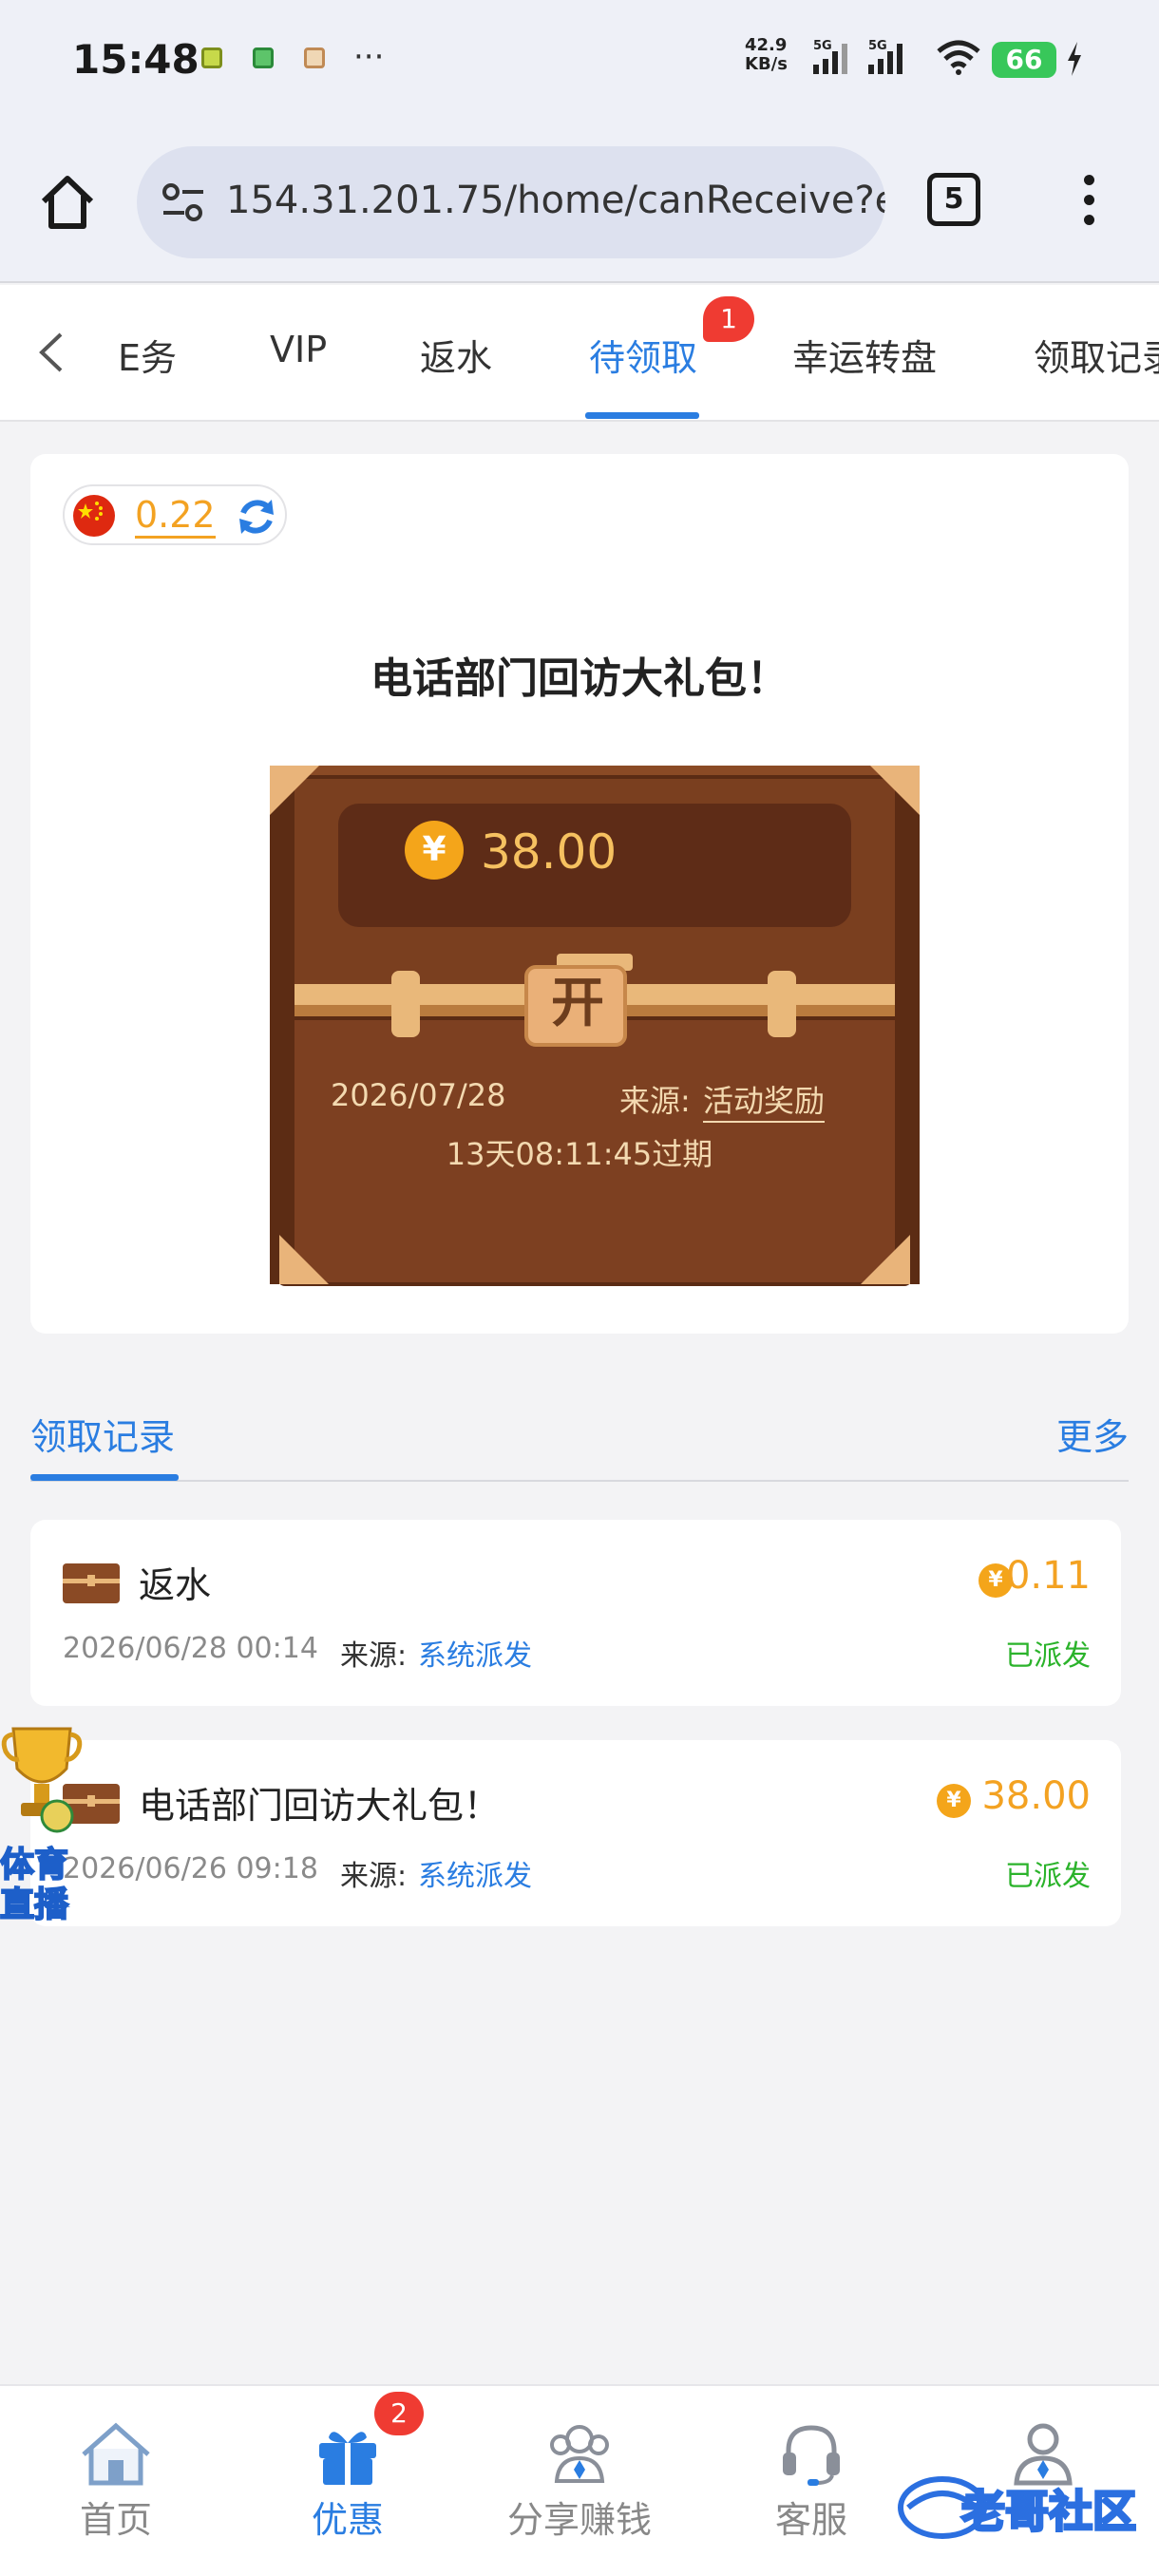 The width and height of the screenshot is (1159, 2576). I want to click on trophy-icon, so click(42, 1780).